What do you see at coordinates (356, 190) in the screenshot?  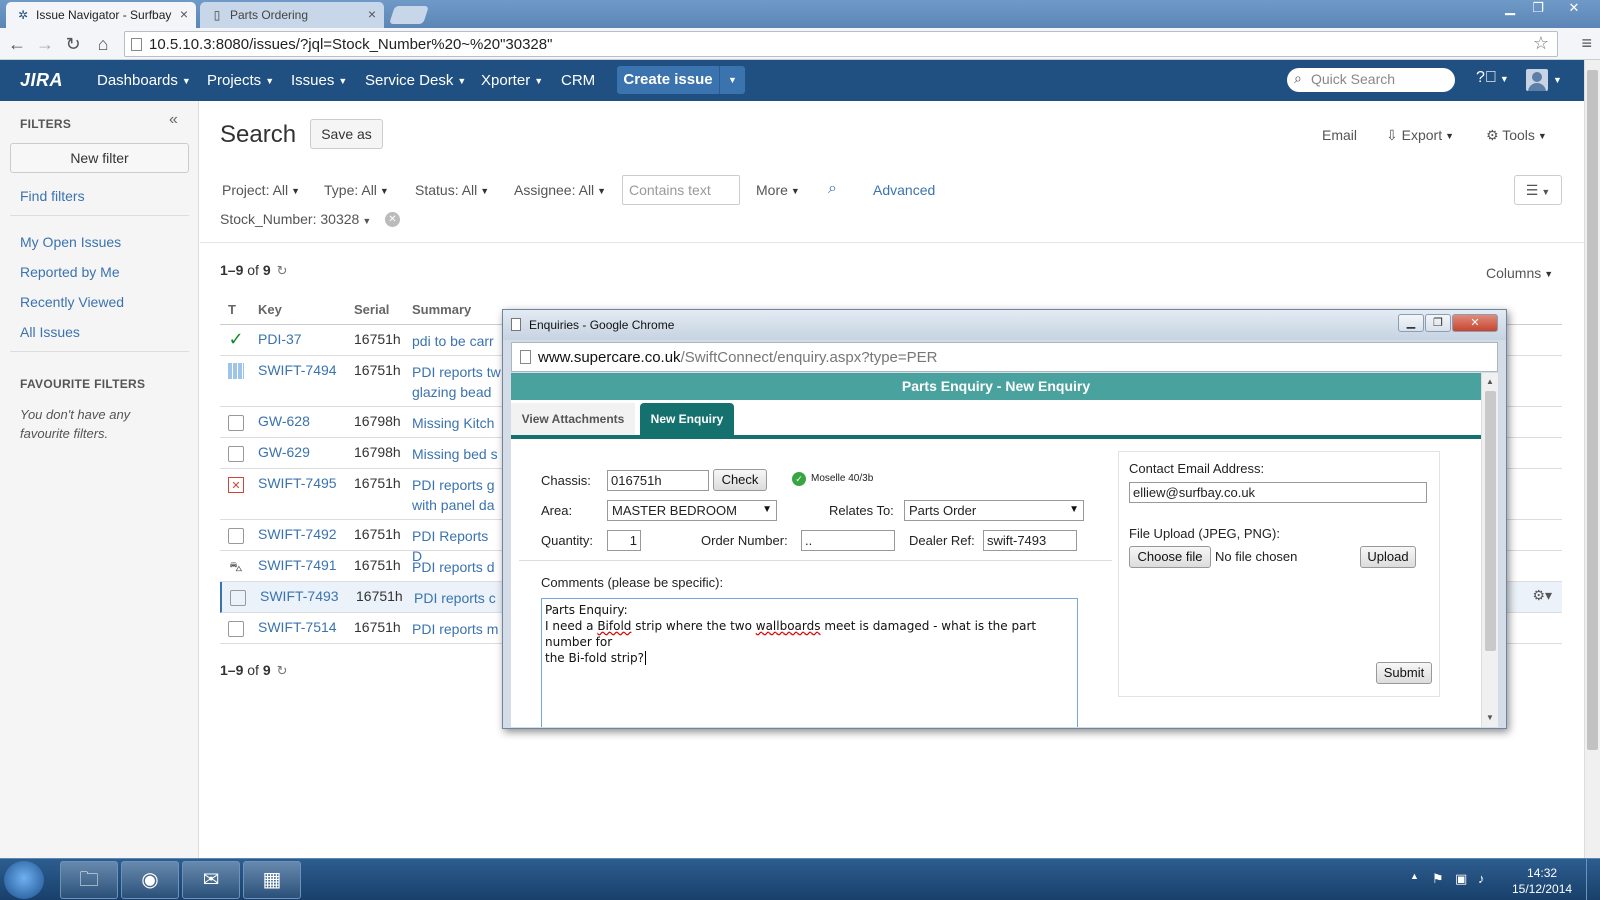 I see `type-filter: Type: All ▼` at bounding box center [356, 190].